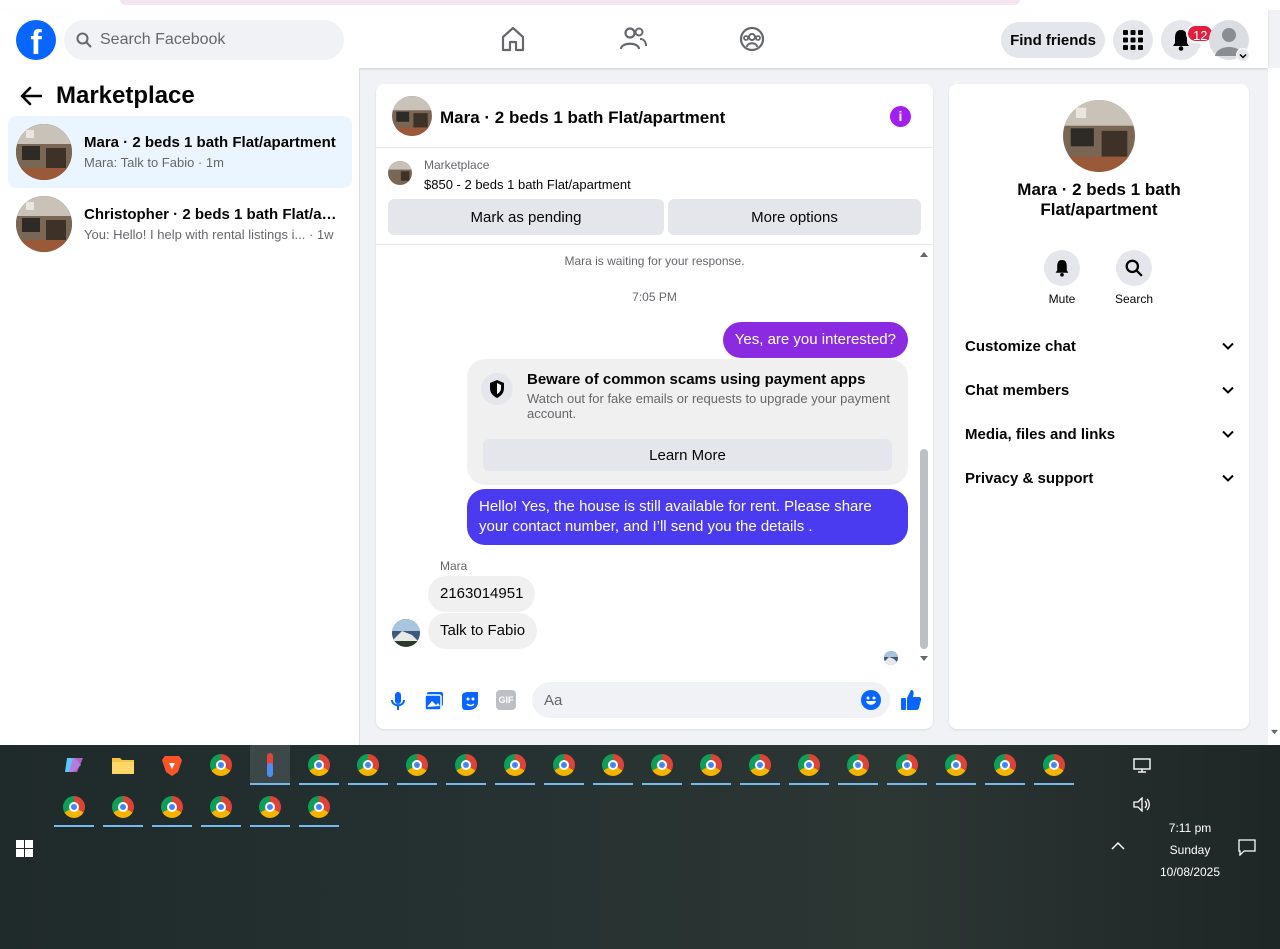 The width and height of the screenshot is (1280, 949). I want to click on message-timestamp: 7:05 PM, so click(654, 297).